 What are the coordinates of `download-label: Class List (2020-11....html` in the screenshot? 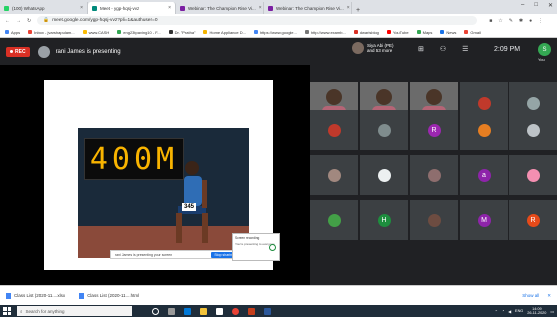 It's located at (113, 295).